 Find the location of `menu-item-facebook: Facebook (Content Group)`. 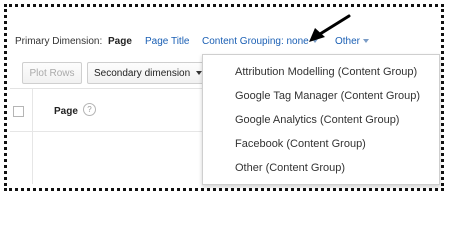

menu-item-facebook: Facebook (Content Group) is located at coordinates (300, 144).